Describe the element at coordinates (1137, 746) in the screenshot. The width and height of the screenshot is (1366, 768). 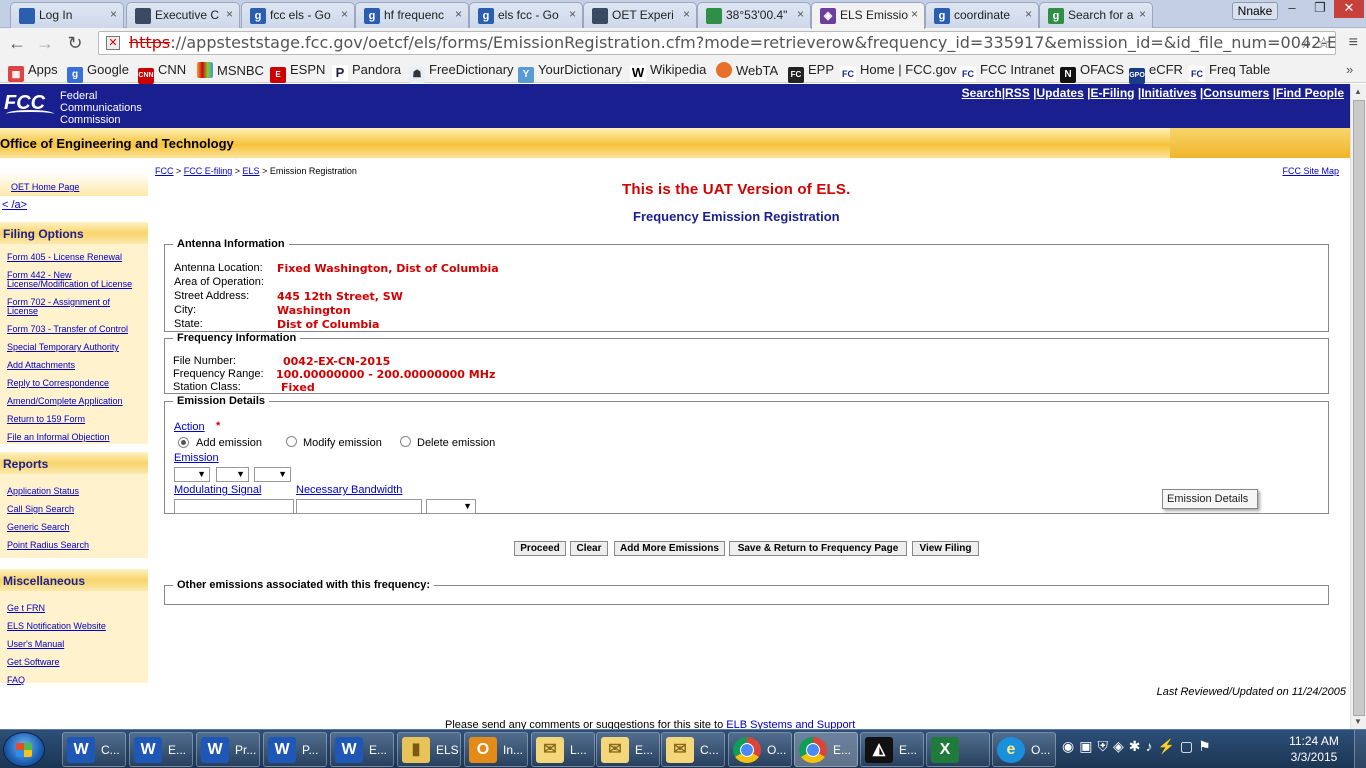
I see `bluetooth-icon: ✱` at that location.